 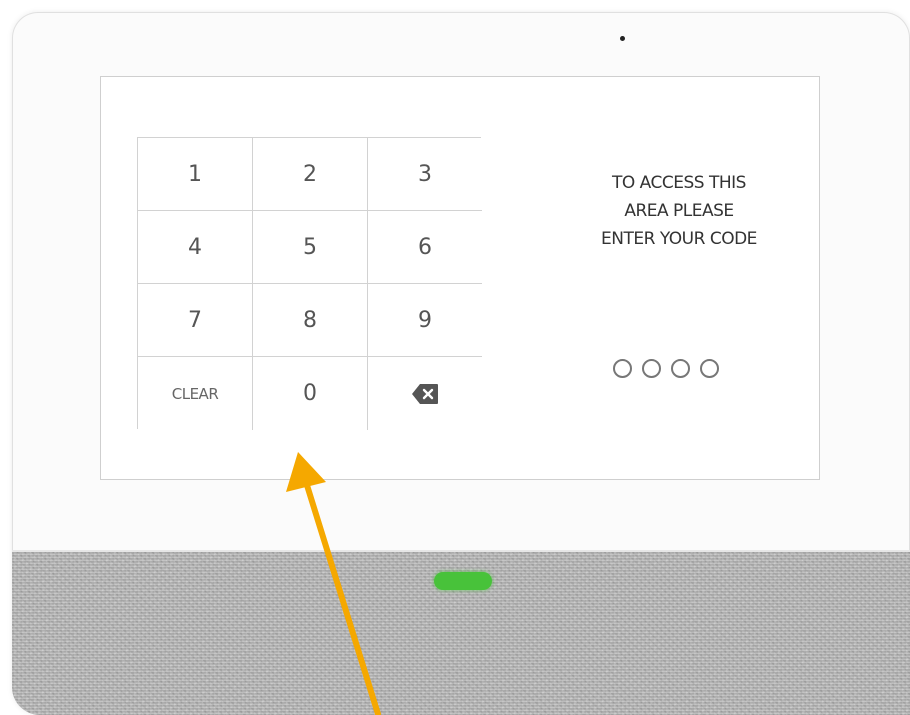 I want to click on prompt-line-3: ENTER YOUR CODE, so click(x=679, y=239).